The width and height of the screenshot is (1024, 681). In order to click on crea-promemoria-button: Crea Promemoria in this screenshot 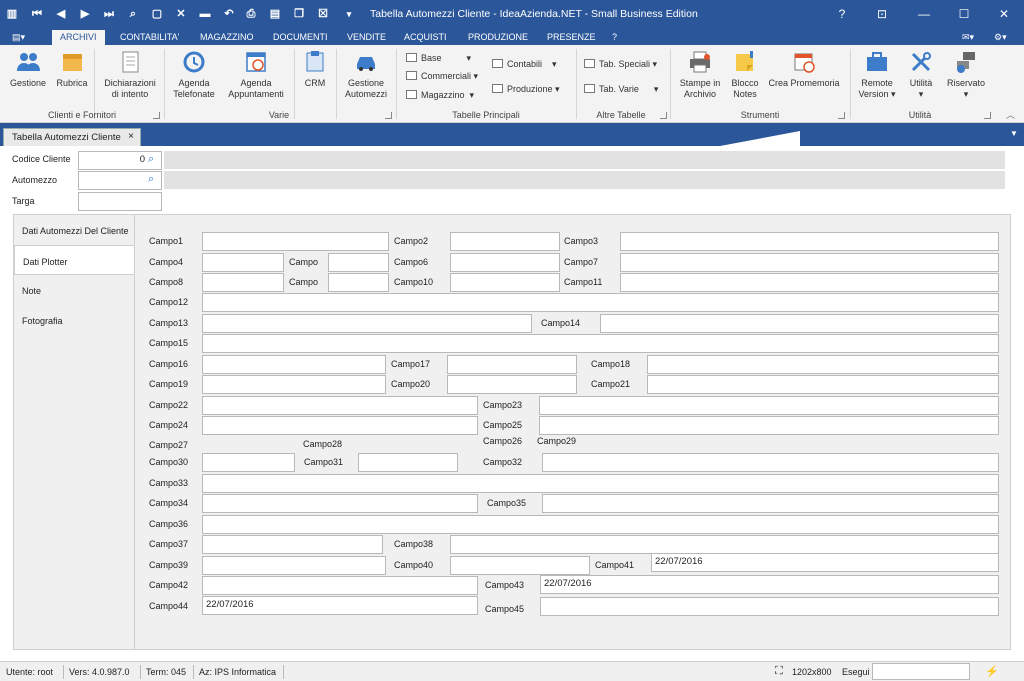, I will do `click(804, 69)`.